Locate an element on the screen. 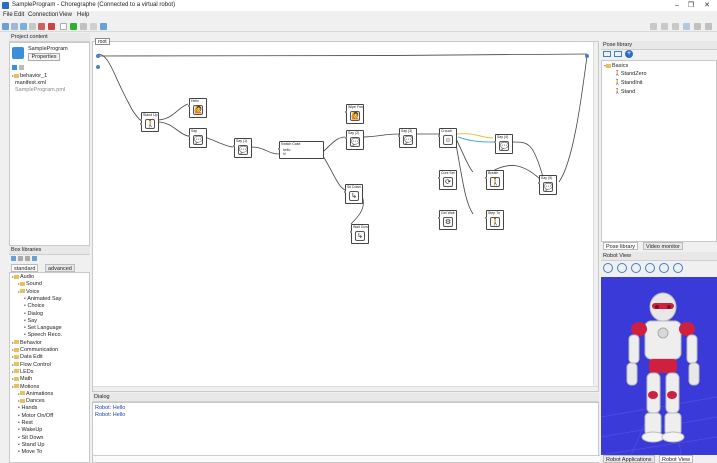  start-port is located at coordinates (98, 56).